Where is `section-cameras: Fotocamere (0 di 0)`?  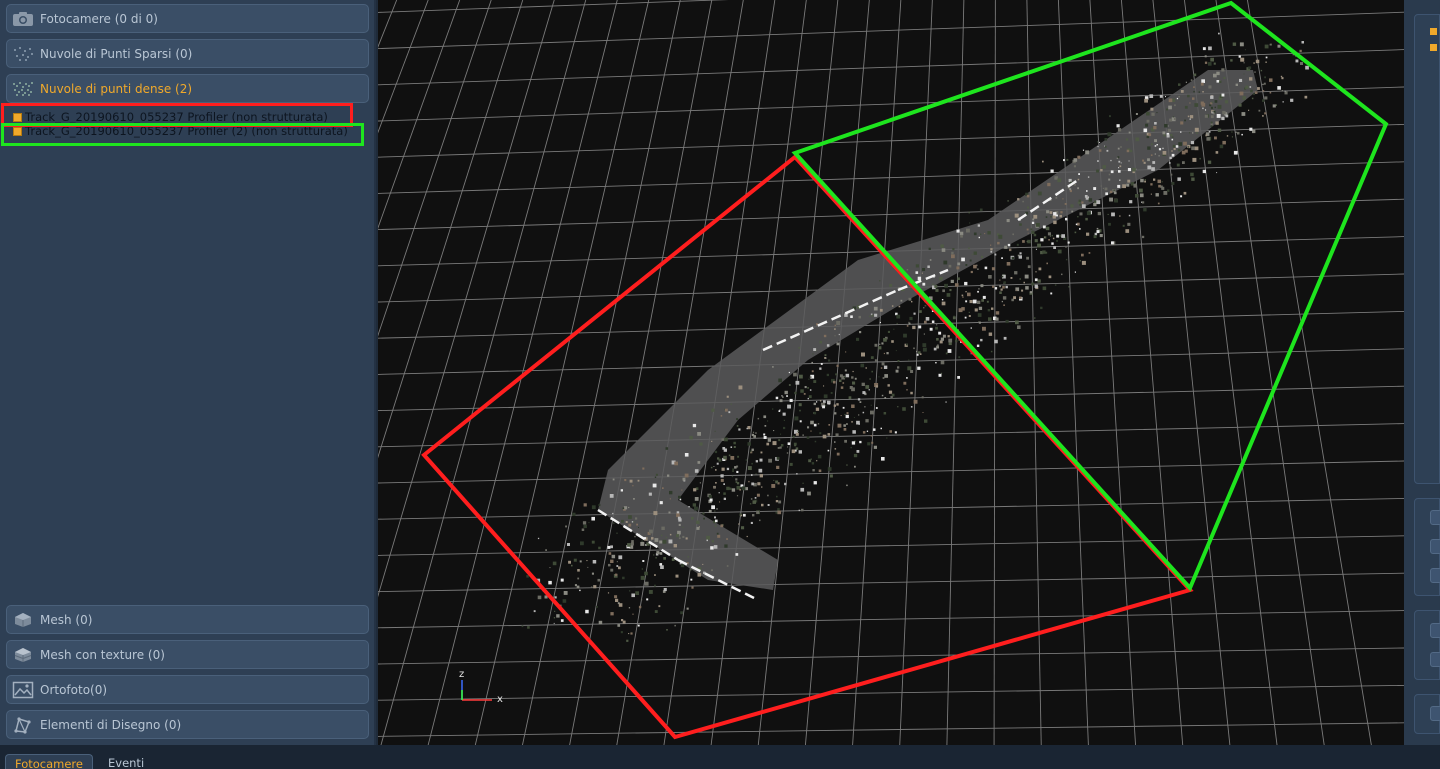 section-cameras: Fotocamere (0 di 0) is located at coordinates (187, 18).